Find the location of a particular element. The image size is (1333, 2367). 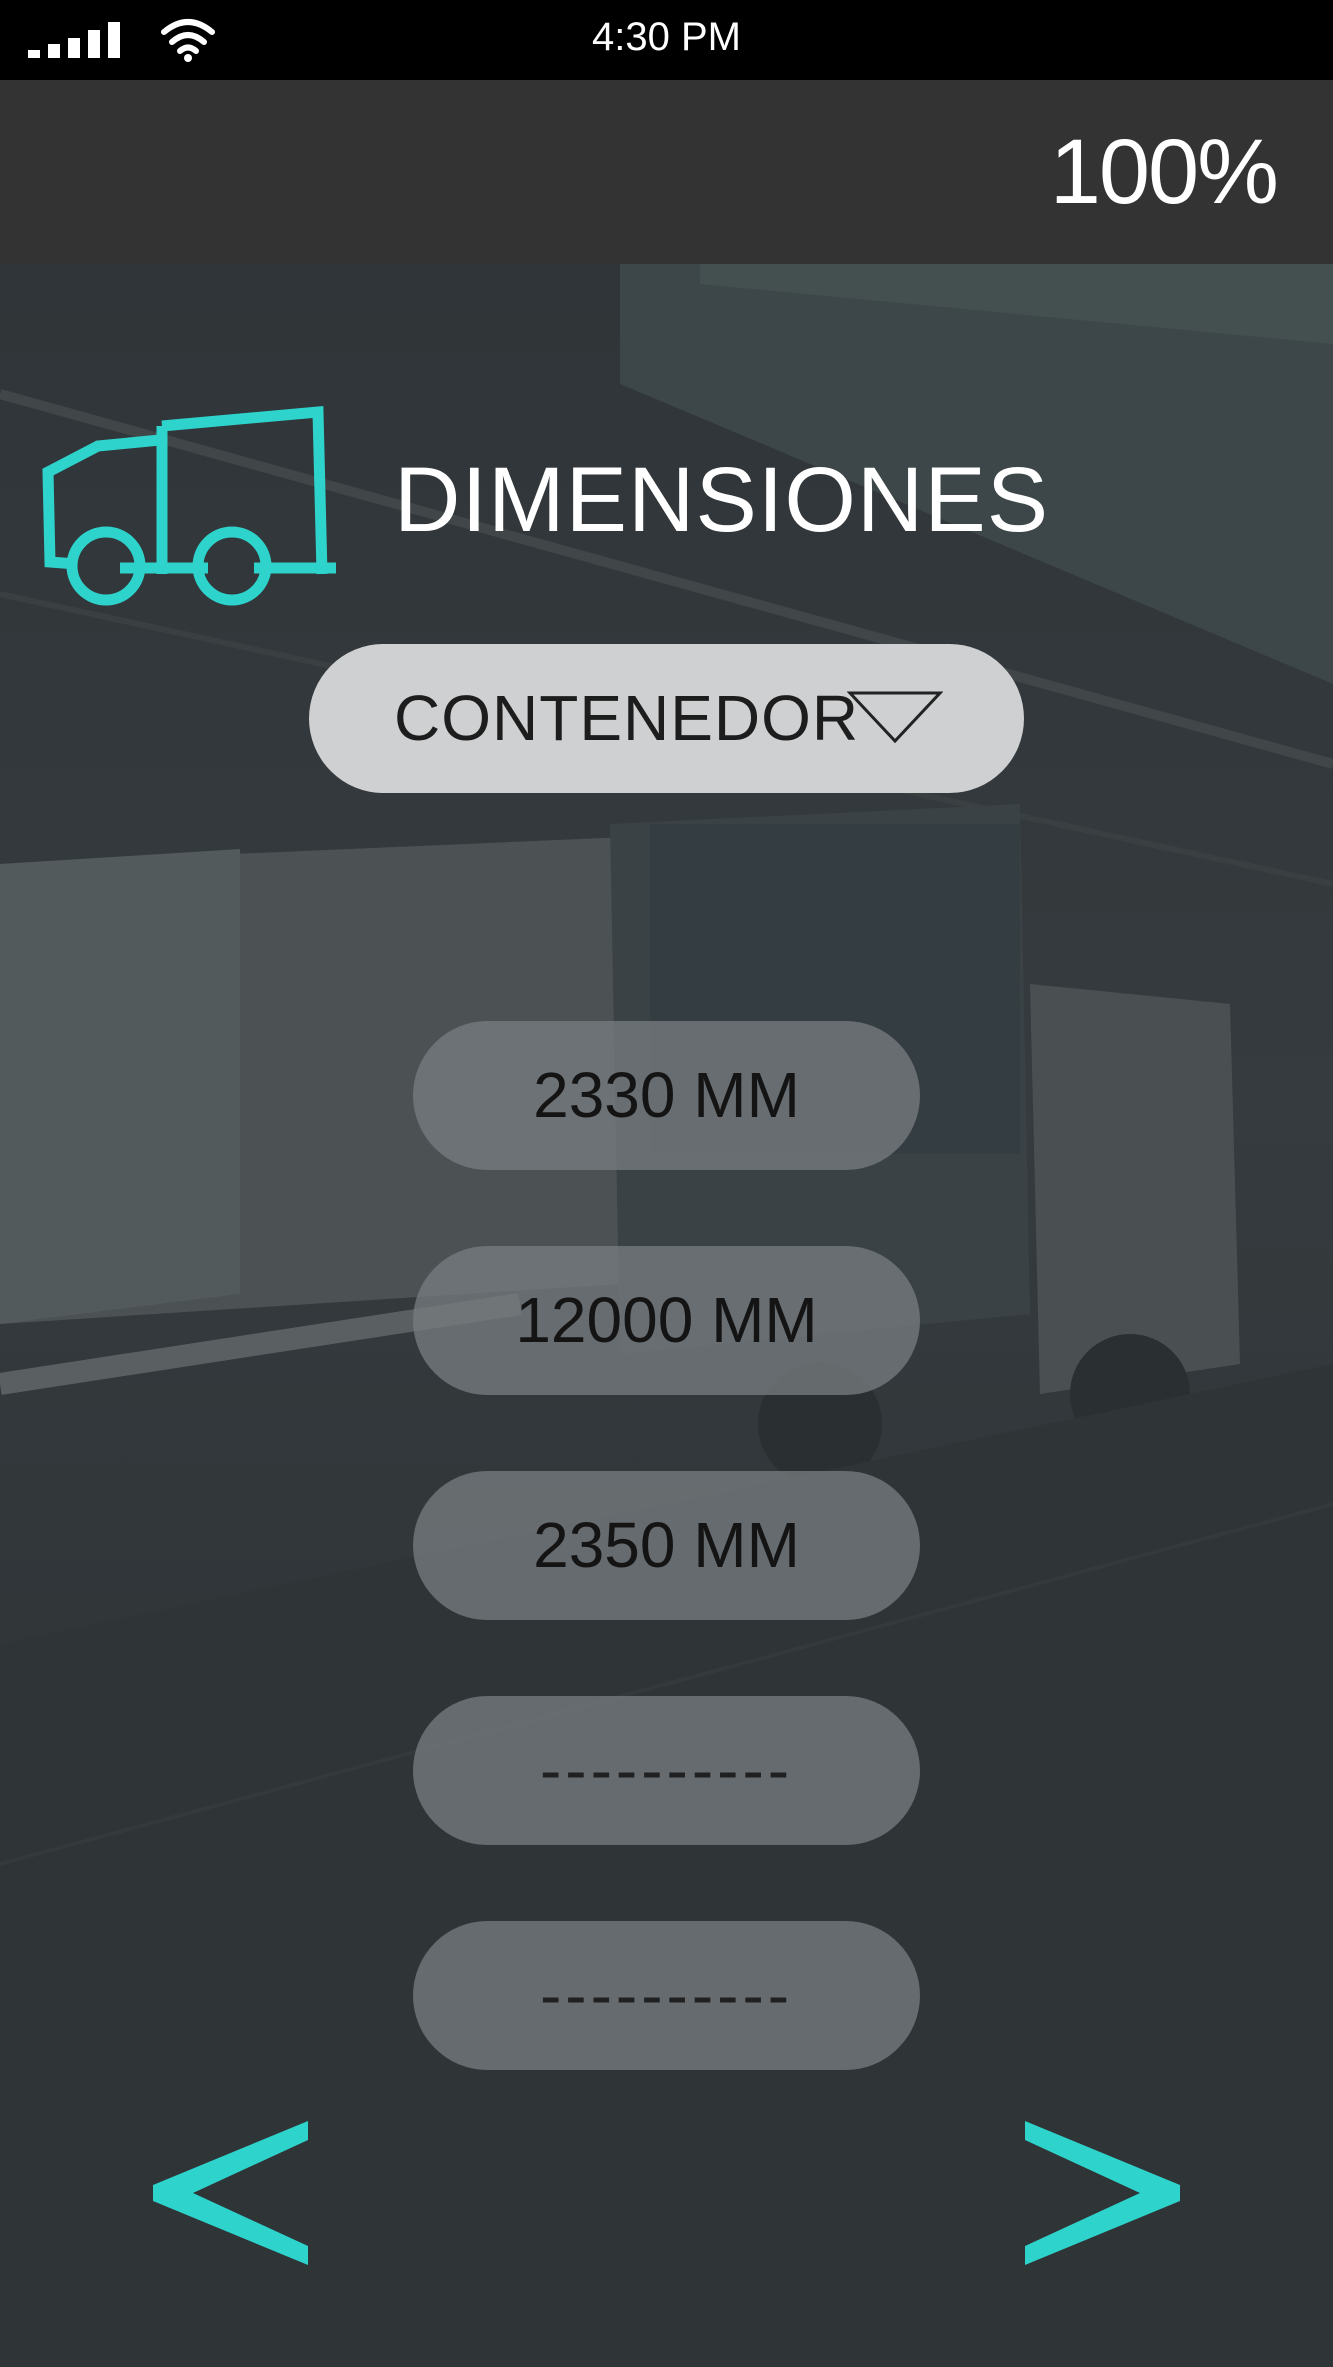

length-value-field: 12000 MM is located at coordinates (666, 1320).